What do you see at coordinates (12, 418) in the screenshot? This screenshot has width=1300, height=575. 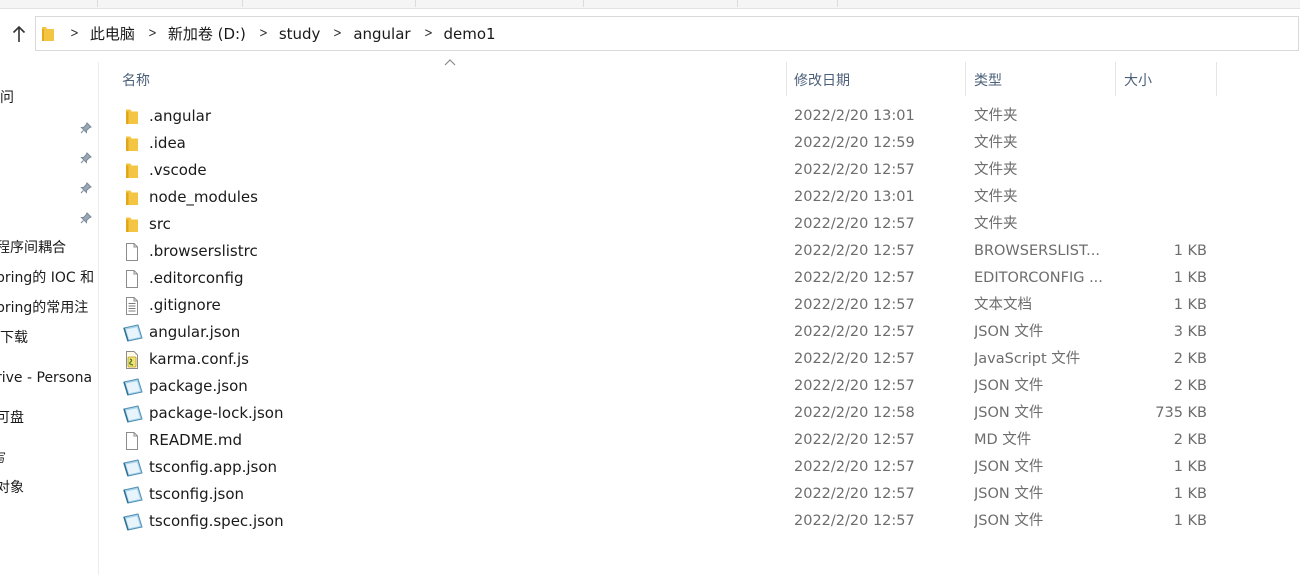 I see `sidebar-item-disk: 可盘` at bounding box center [12, 418].